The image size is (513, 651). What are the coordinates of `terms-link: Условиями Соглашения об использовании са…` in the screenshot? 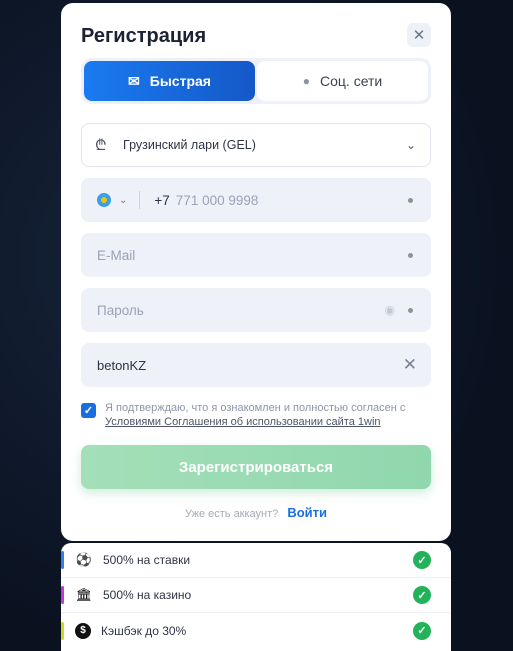 It's located at (243, 422).